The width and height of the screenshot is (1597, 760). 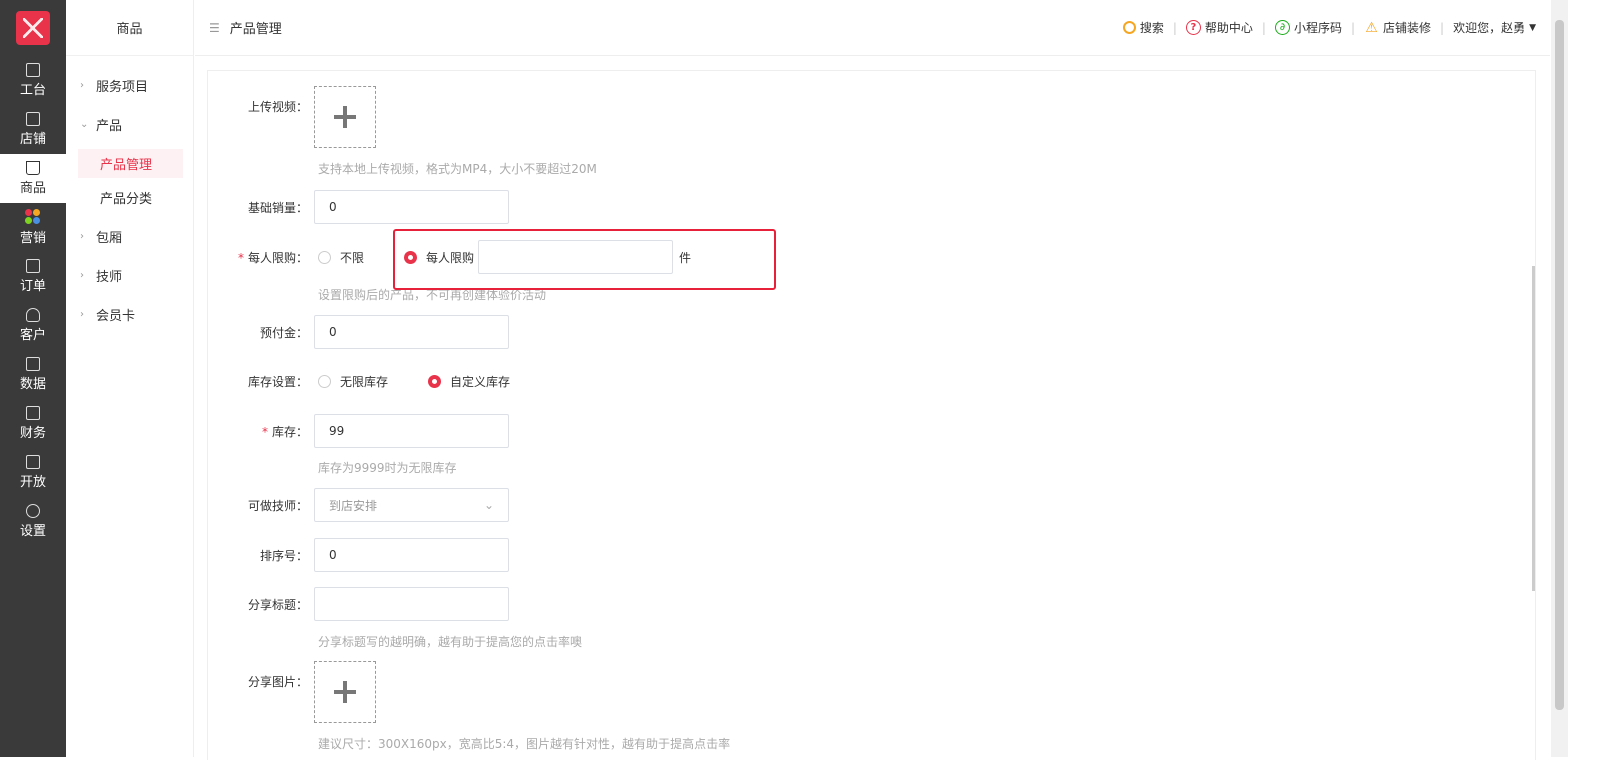 What do you see at coordinates (32, 188) in the screenshot?
I see `rail-item-label: 商品` at bounding box center [32, 188].